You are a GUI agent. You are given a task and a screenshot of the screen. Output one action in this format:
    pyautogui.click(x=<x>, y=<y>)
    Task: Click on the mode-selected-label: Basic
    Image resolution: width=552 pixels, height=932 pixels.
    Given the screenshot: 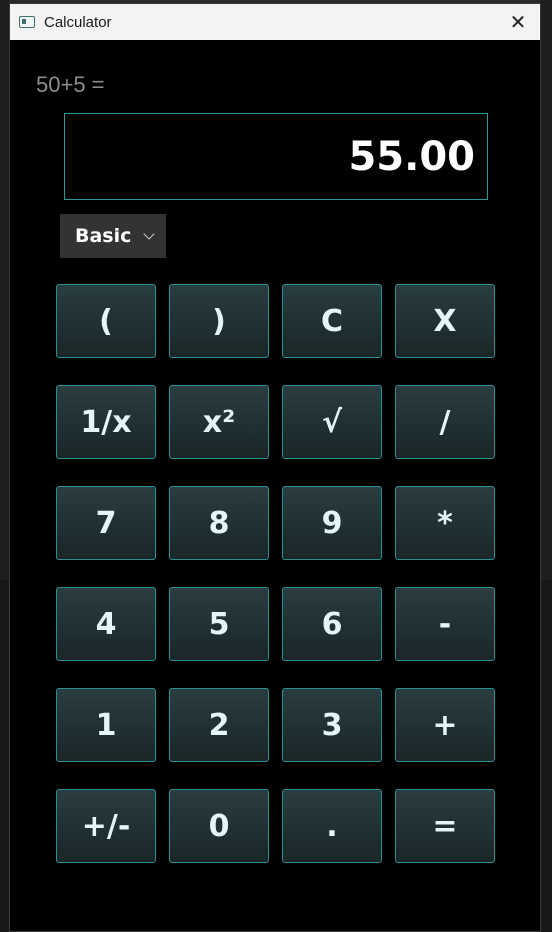 What is the action you would take?
    pyautogui.click(x=103, y=236)
    